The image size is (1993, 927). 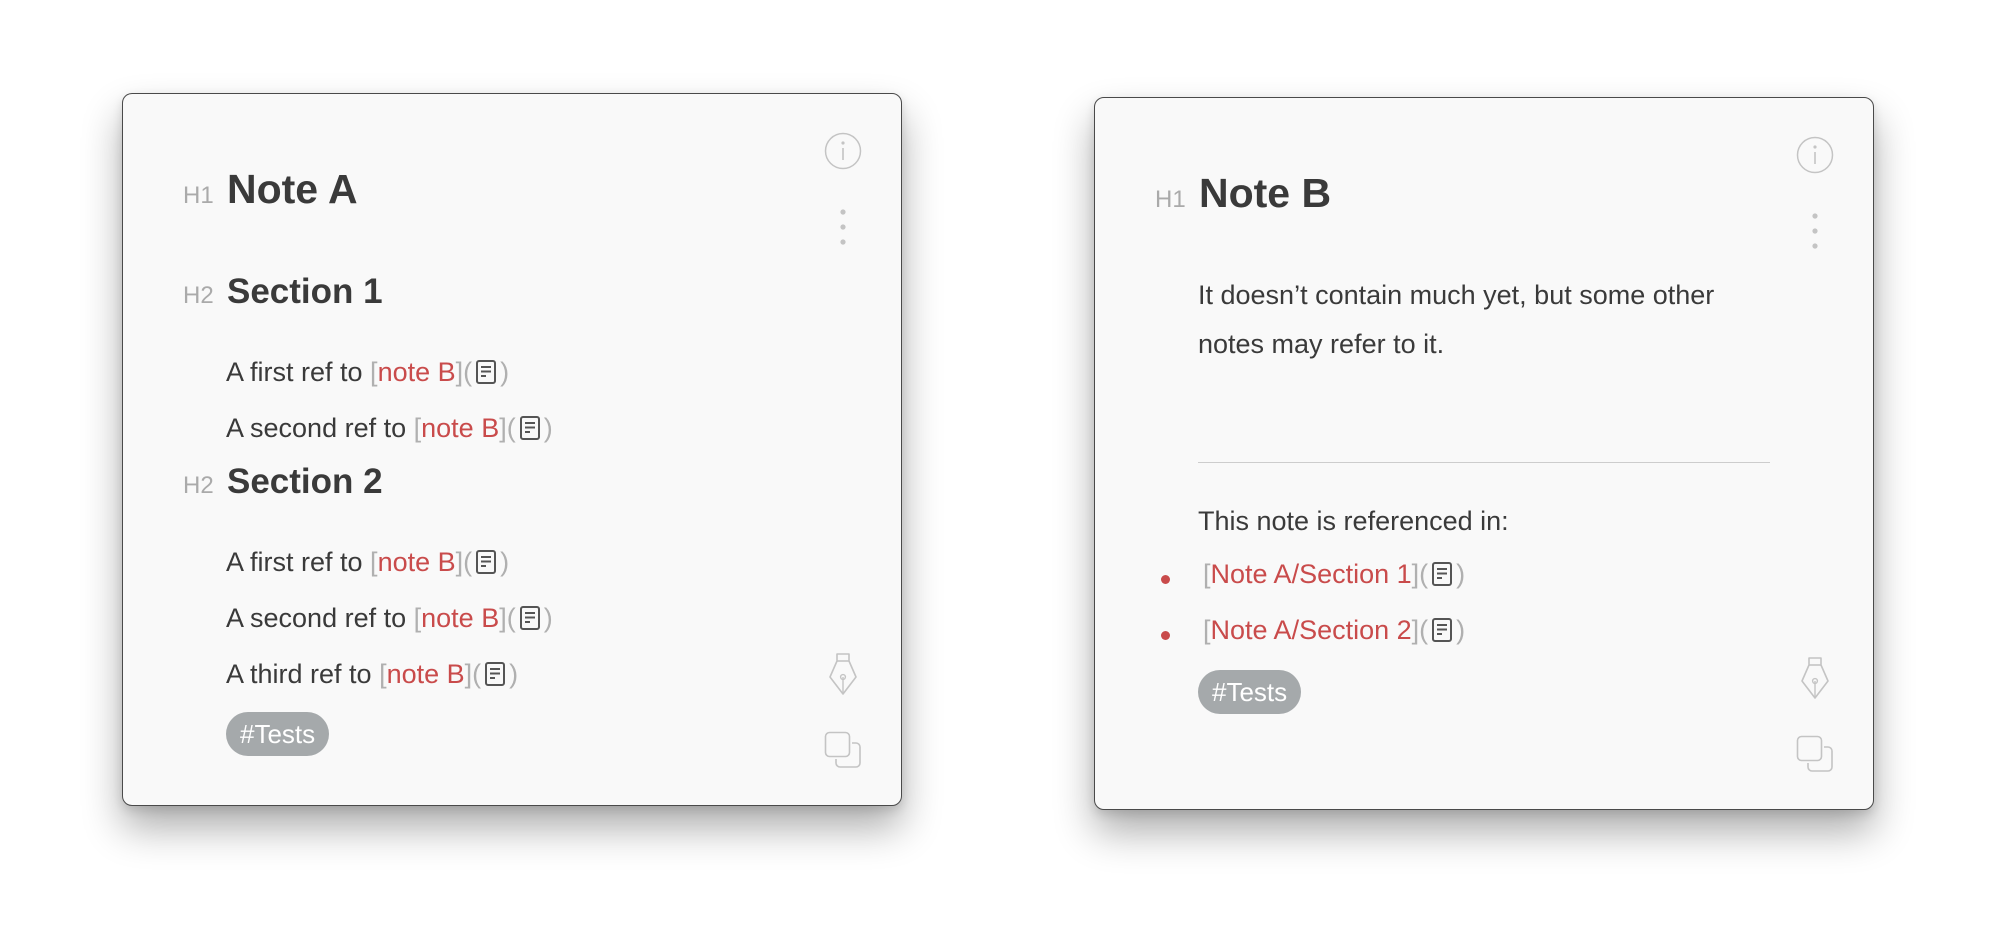 I want to click on backlink-item: [Note A/Section 2](), so click(x=1334, y=630).